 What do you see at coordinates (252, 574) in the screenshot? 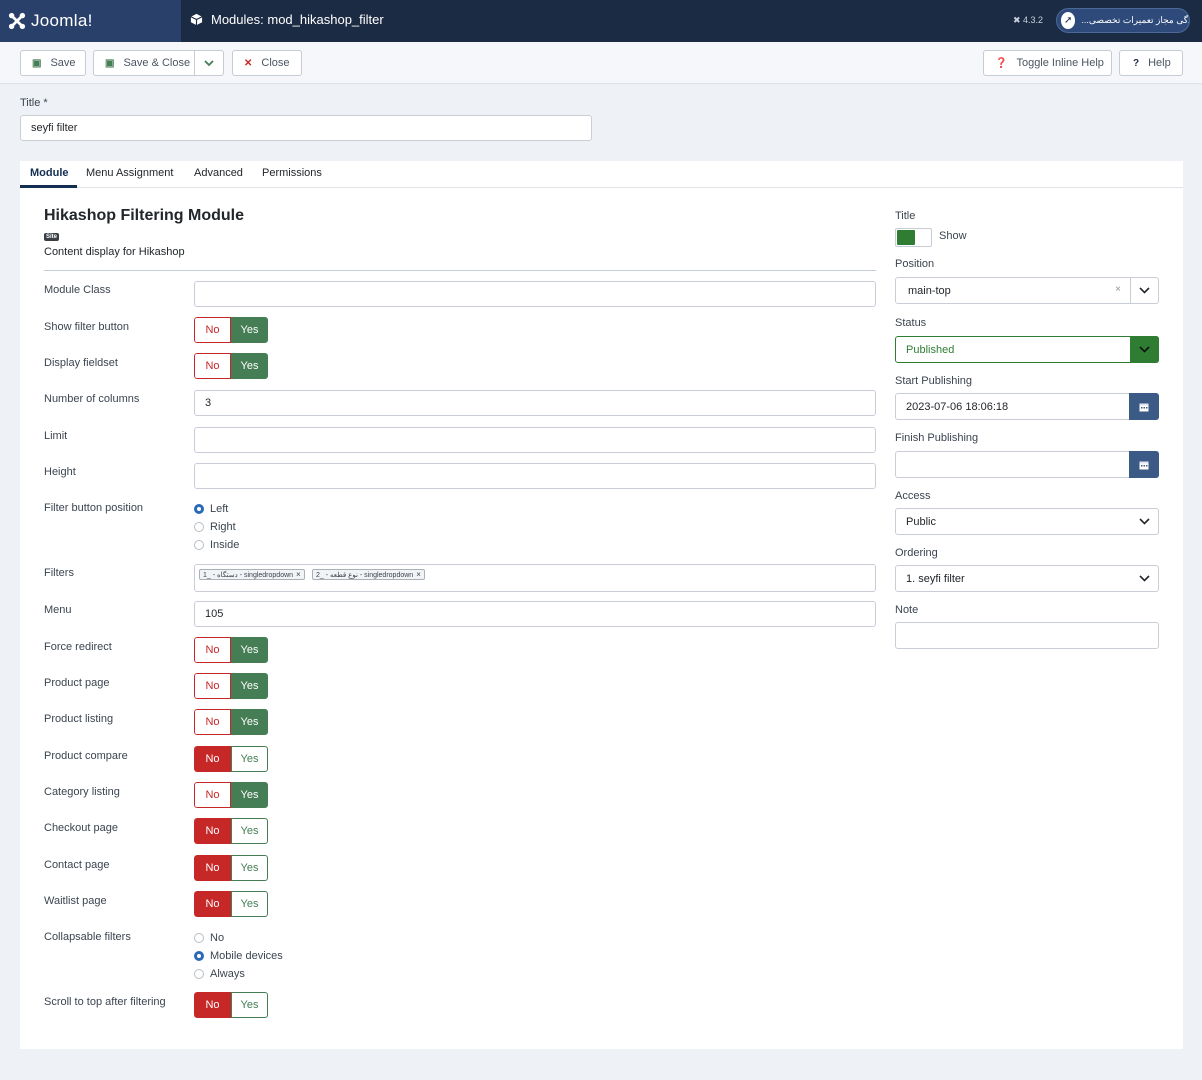
I see `filter-chip: 1_ - دستگاه - singledropdown ×` at bounding box center [252, 574].